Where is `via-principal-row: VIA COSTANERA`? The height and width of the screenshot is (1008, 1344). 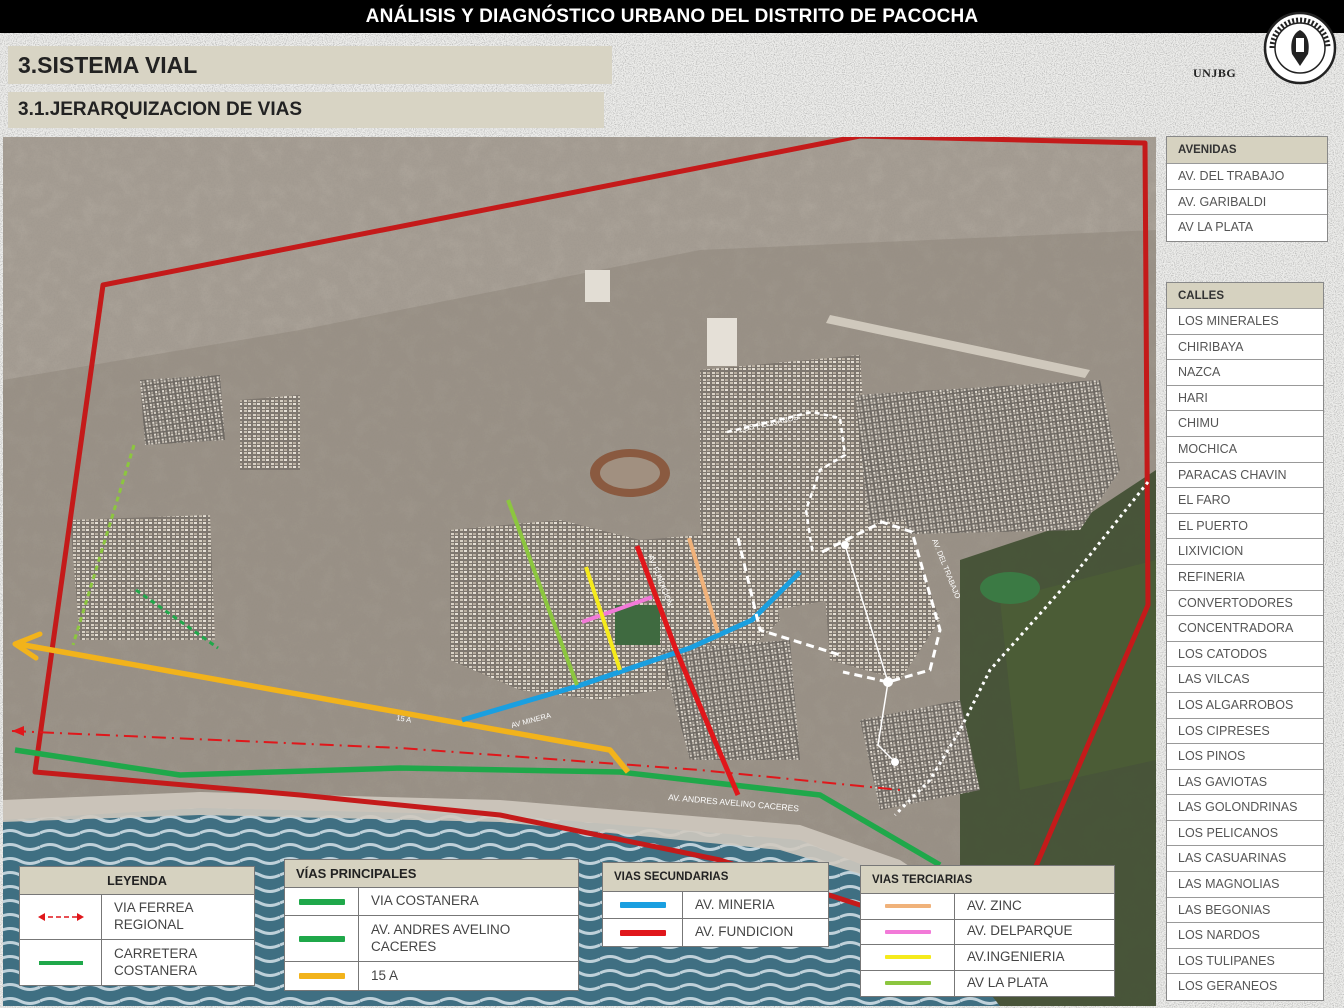 via-principal-row: VIA COSTANERA is located at coordinates (431, 902).